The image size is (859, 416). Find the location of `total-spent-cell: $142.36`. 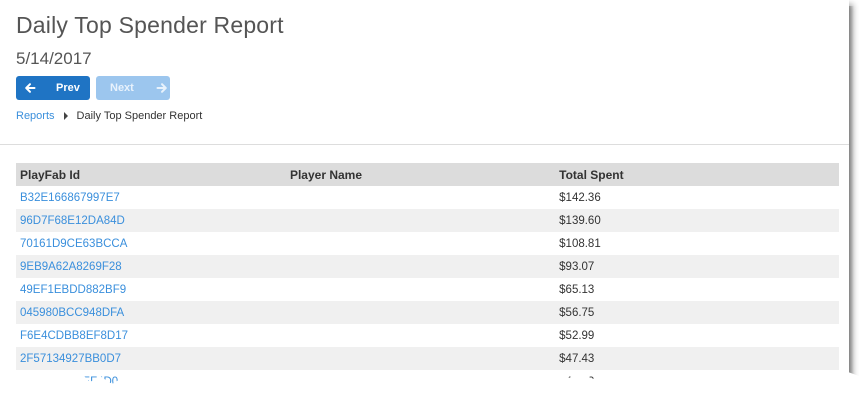

total-spent-cell: $142.36 is located at coordinates (580, 197).